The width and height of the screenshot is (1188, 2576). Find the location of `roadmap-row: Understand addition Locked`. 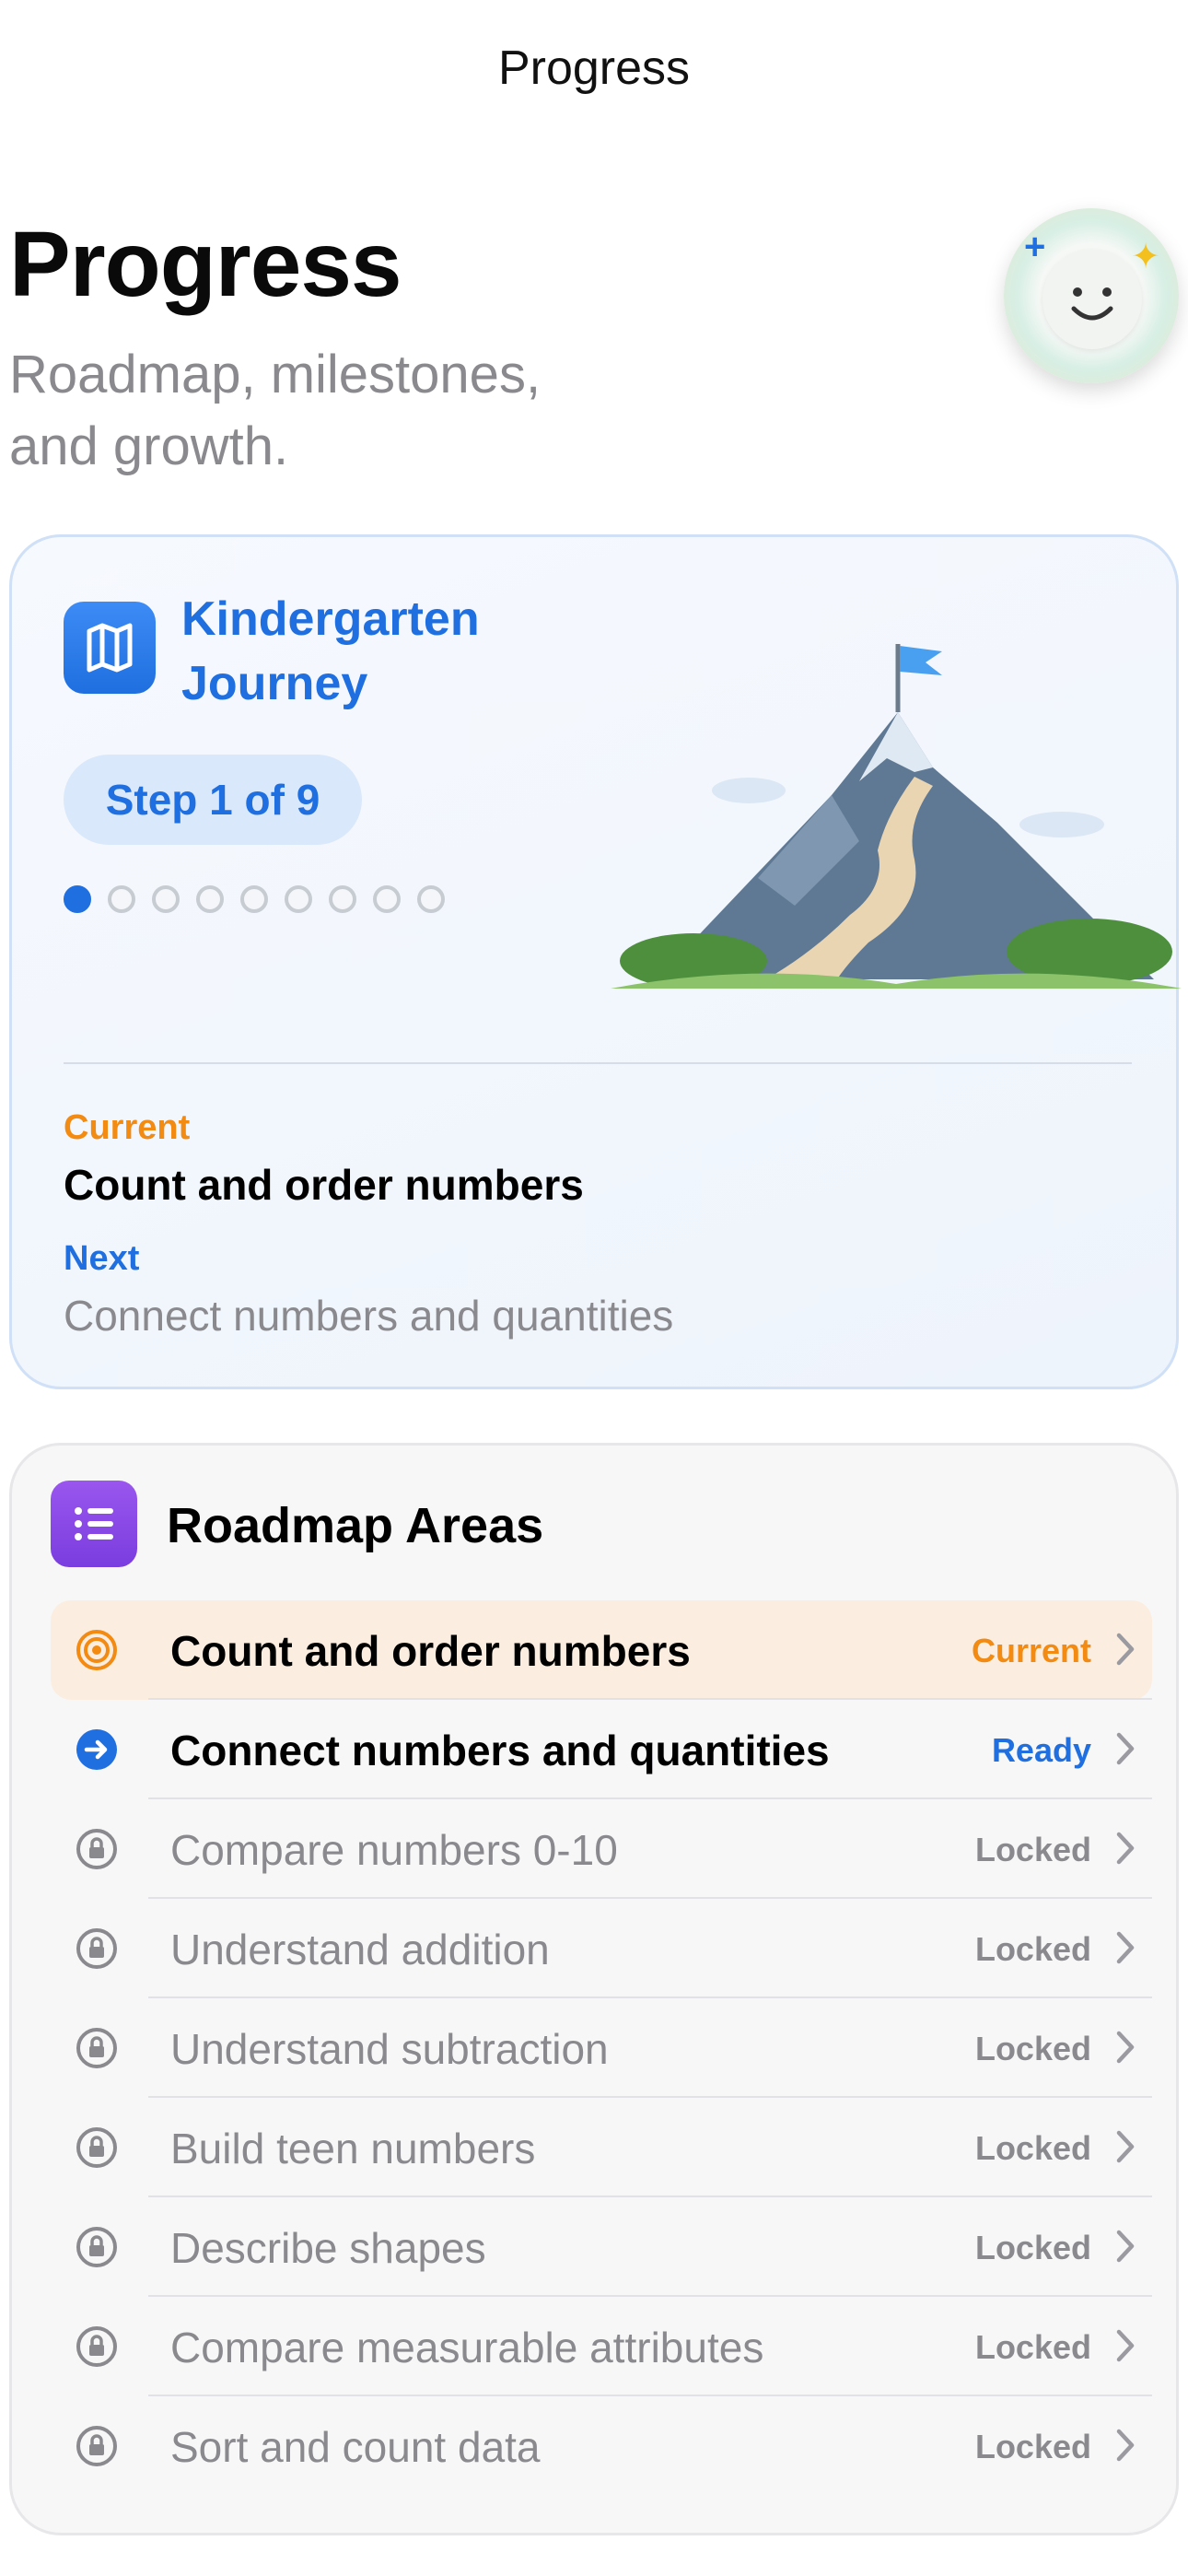

roadmap-row: Understand addition Locked is located at coordinates (601, 1949).